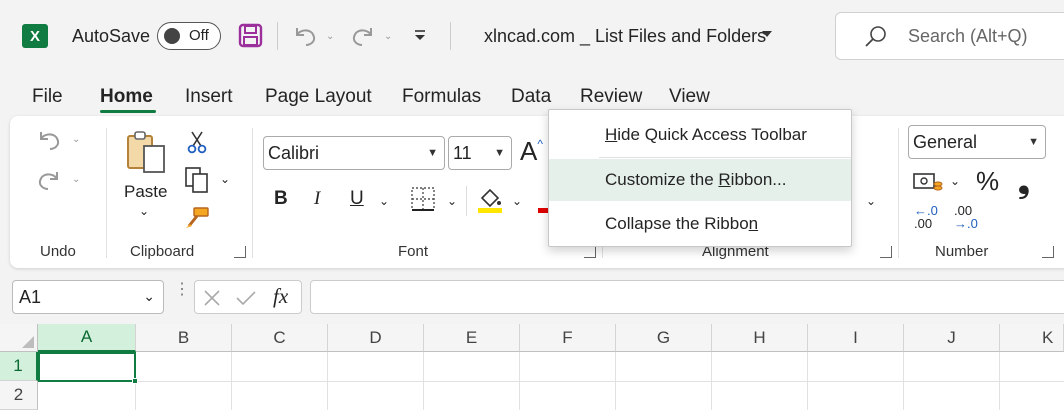 The image size is (1064, 410). I want to click on search-box: Search (Alt+Q), so click(949, 36).